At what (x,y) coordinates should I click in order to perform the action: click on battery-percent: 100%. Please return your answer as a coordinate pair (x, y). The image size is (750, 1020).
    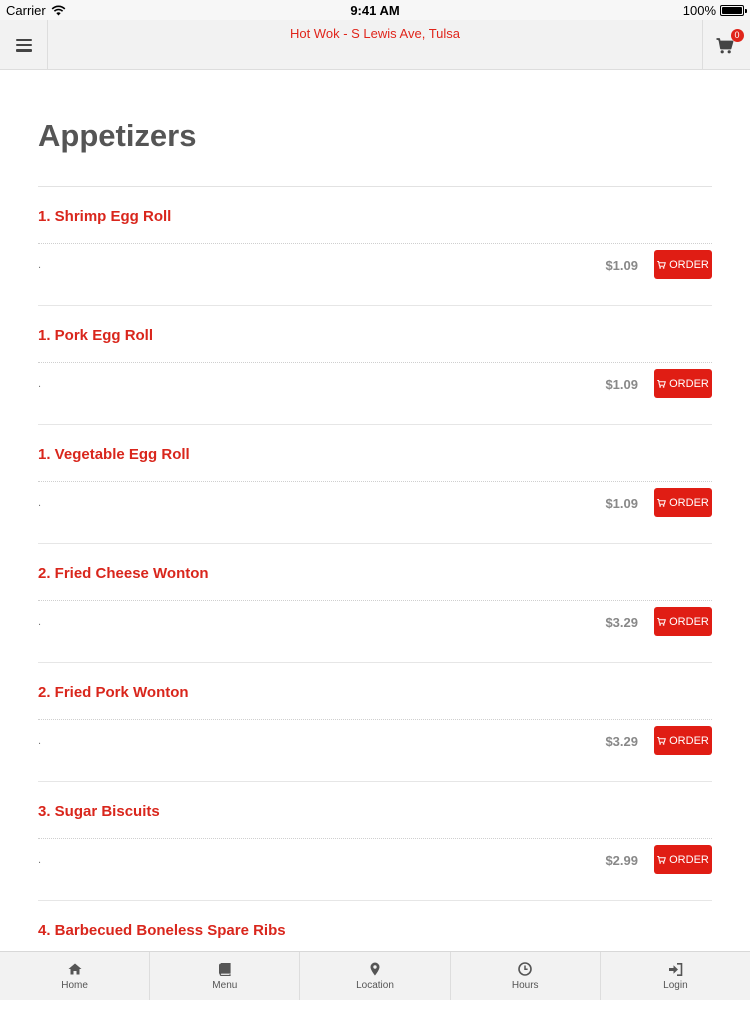
    Looking at the image, I should click on (699, 10).